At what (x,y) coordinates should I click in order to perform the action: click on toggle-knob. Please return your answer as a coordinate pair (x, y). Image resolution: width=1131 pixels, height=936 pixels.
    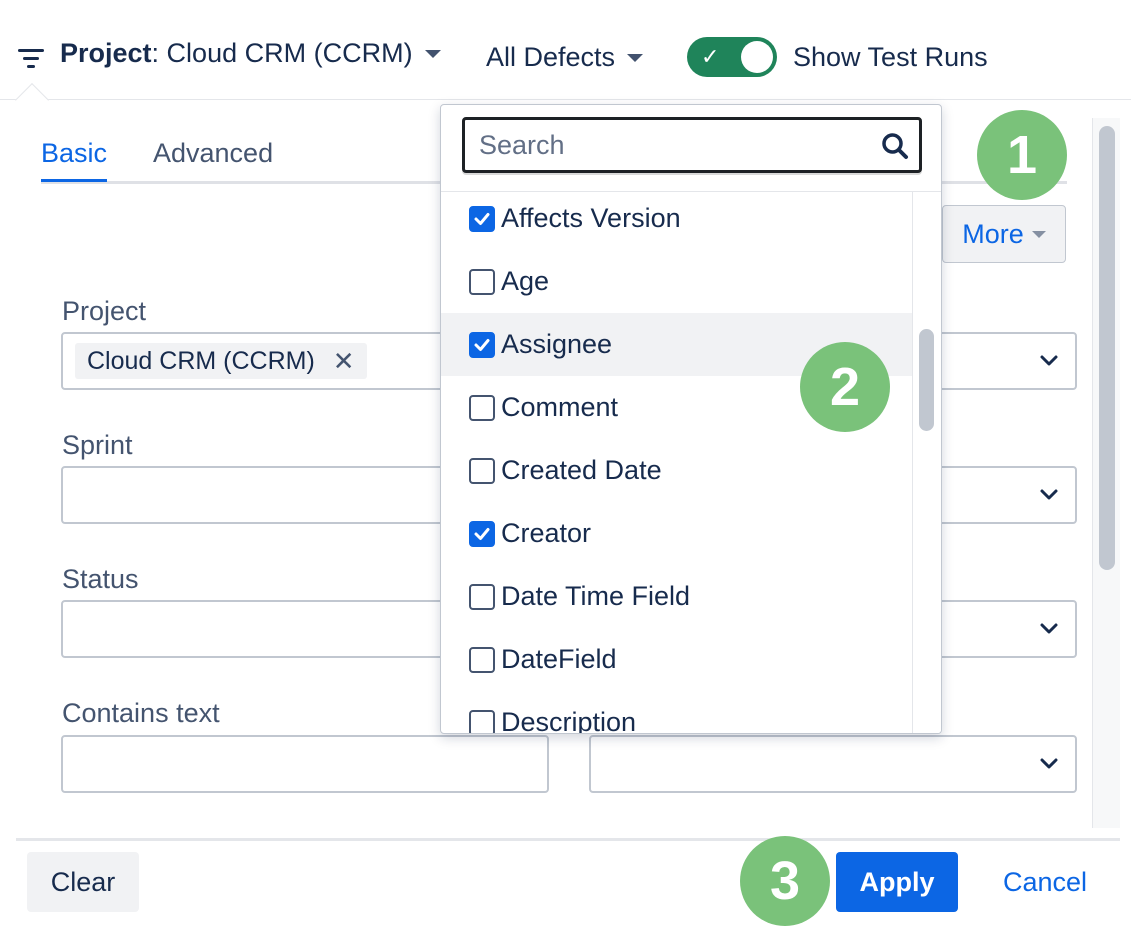
    Looking at the image, I should click on (757, 57).